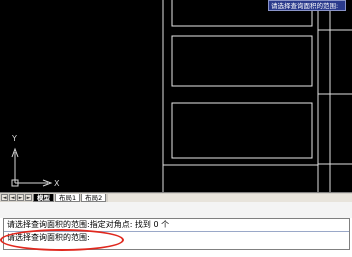  Describe the element at coordinates (32, 167) in the screenshot. I see `ucs-icon` at that location.